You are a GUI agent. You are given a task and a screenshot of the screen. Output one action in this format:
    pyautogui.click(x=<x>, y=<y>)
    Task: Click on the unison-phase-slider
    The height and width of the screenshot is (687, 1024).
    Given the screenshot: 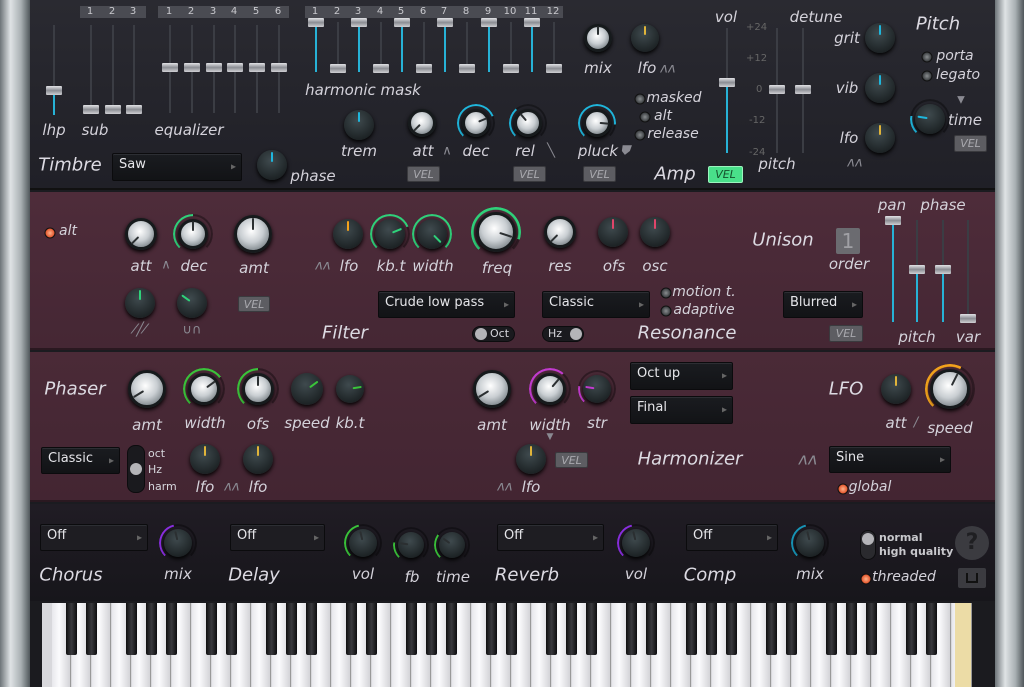 What is the action you would take?
    pyautogui.click(x=943, y=271)
    